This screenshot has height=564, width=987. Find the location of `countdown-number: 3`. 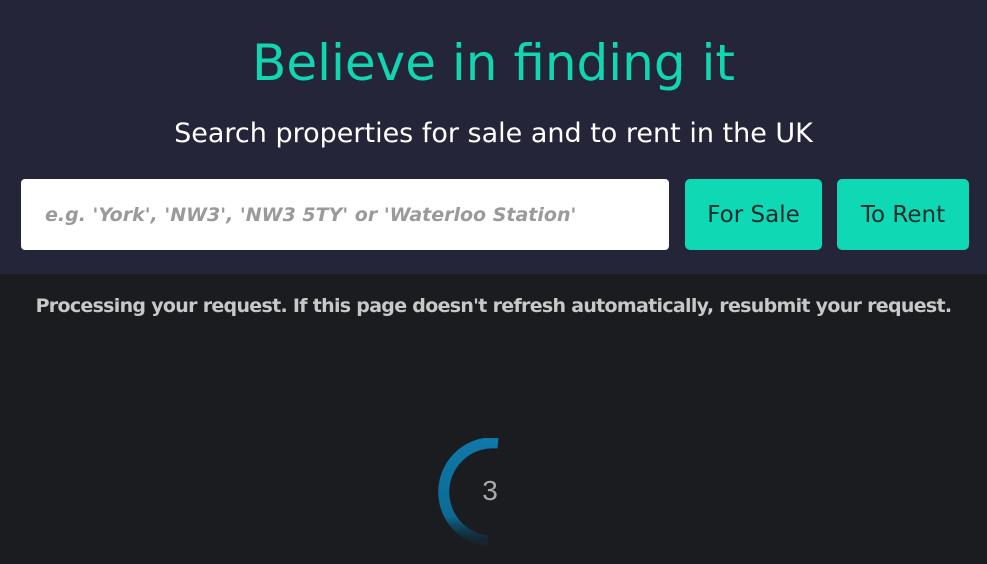

countdown-number: 3 is located at coordinates (490, 490).